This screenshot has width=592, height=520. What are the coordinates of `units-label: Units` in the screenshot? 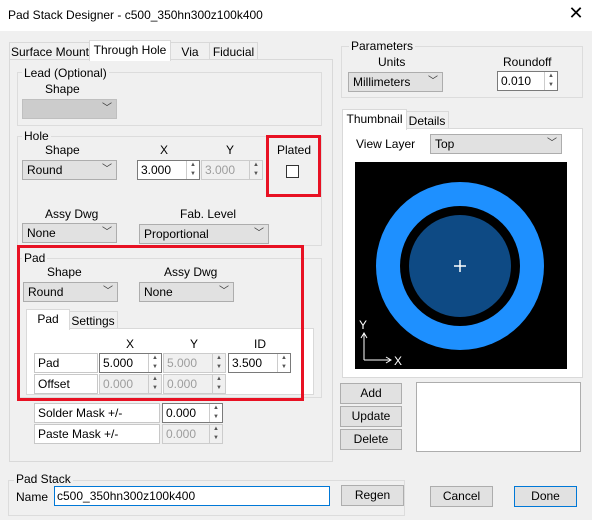 It's located at (392, 62).